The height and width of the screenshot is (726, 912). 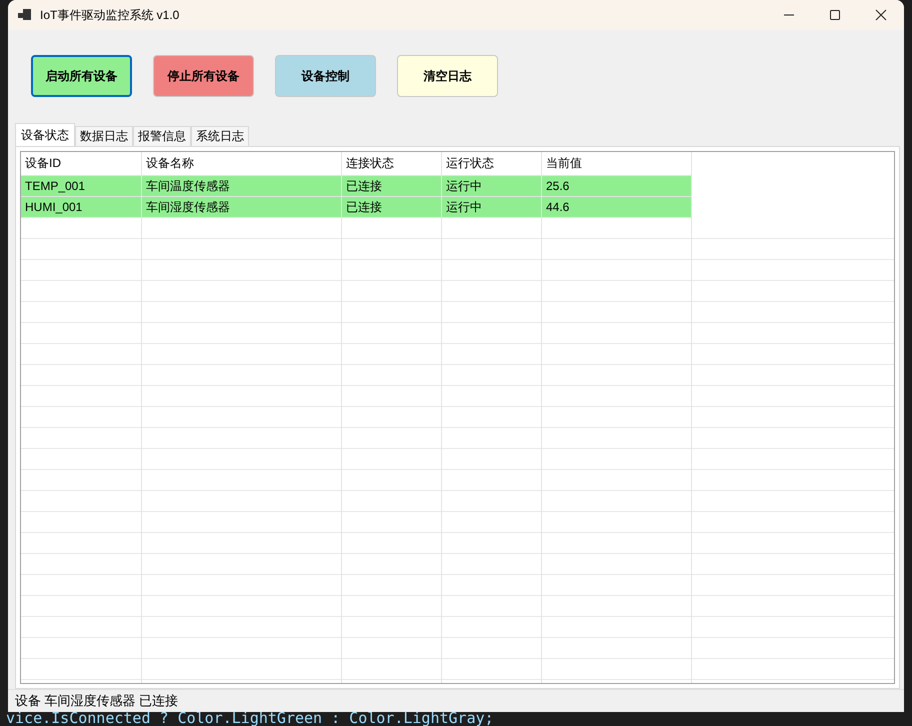 What do you see at coordinates (456, 700) in the screenshot?
I see `status-bar: 设备 车间湿度传感器 已连接` at bounding box center [456, 700].